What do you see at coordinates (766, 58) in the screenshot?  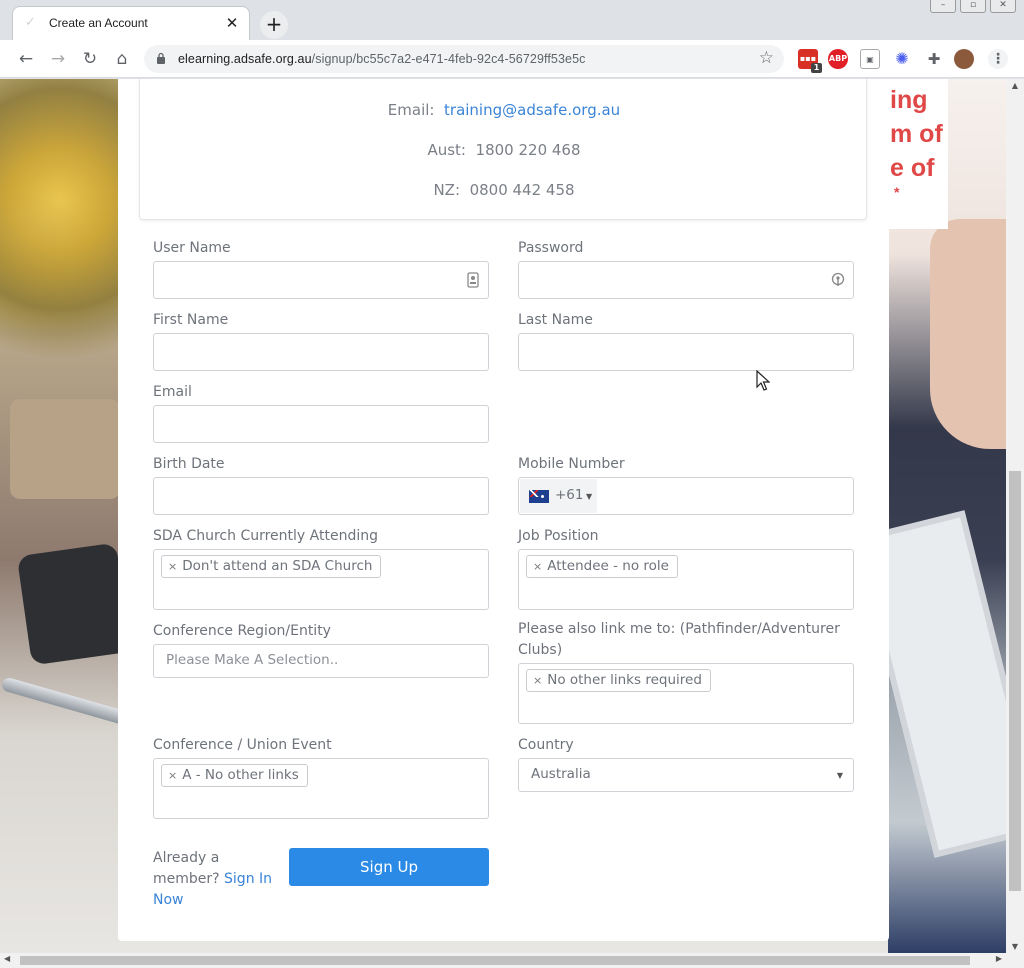 I see `bookmark-star-icon: ☆` at bounding box center [766, 58].